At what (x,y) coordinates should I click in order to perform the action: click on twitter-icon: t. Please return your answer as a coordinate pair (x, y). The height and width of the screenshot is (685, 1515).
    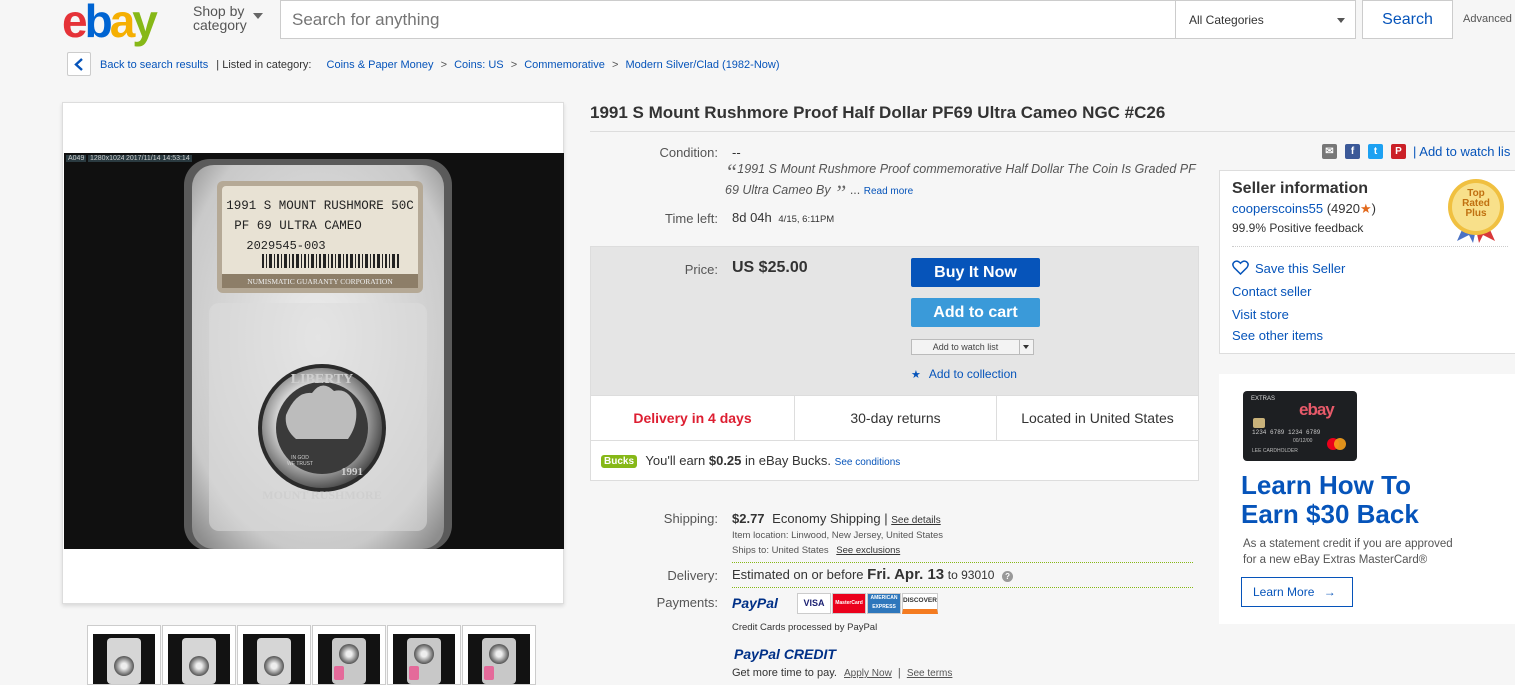
    Looking at the image, I should click on (1375, 151).